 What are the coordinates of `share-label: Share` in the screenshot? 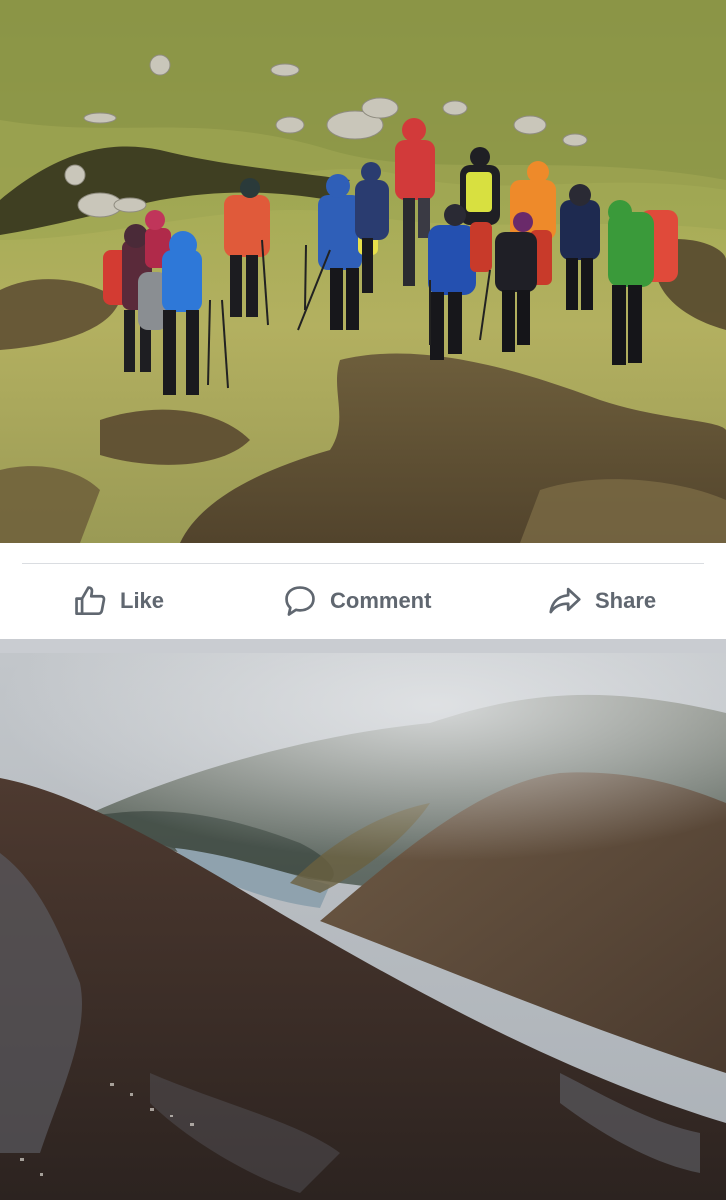 It's located at (626, 600).